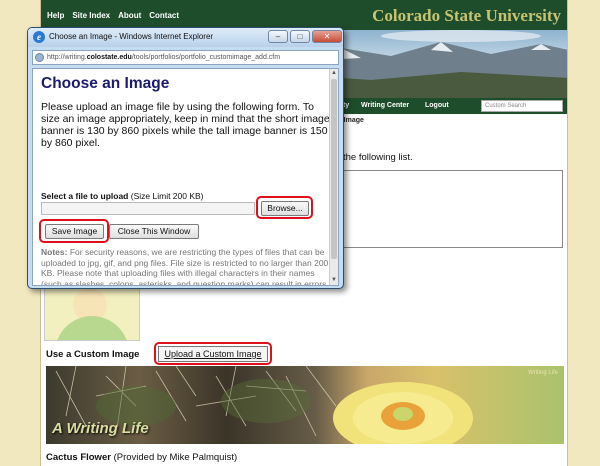 This screenshot has width=600, height=466. I want to click on caption-credit: (Provided by Mike Palmquist), so click(175, 457).